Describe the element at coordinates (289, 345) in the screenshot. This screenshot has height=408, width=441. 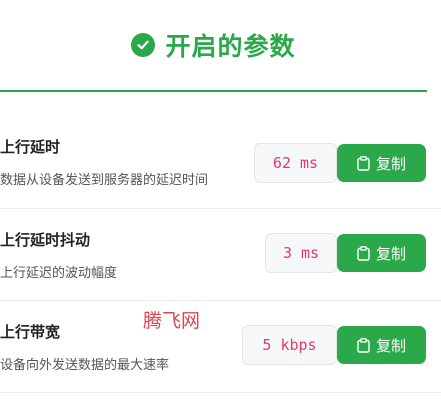
I see `param-value: 5 kbps` at that location.